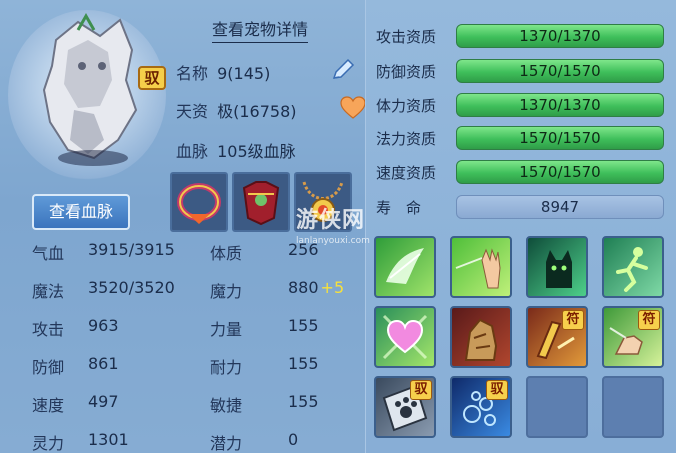 The image size is (676, 453). What do you see at coordinates (48, 367) in the screenshot?
I see `stat-label: 防御` at bounding box center [48, 367].